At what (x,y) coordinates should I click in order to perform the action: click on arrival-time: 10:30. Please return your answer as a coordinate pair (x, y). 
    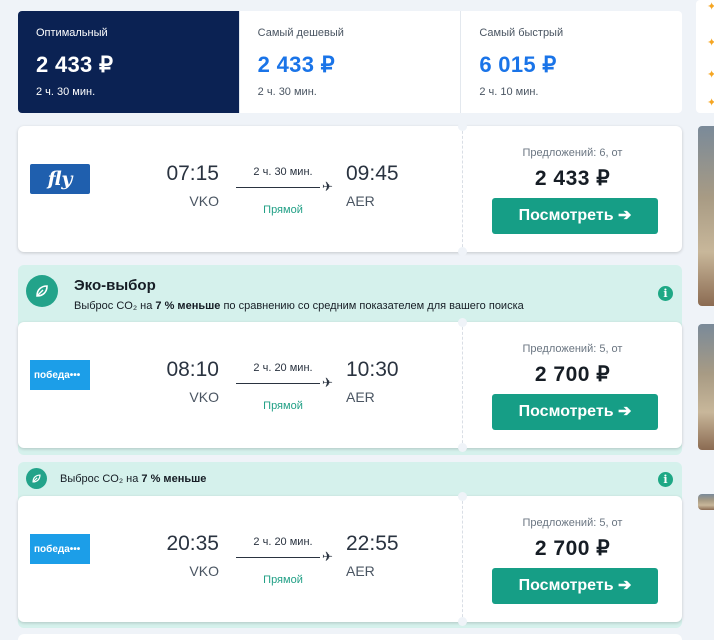
    Looking at the image, I should click on (372, 369).